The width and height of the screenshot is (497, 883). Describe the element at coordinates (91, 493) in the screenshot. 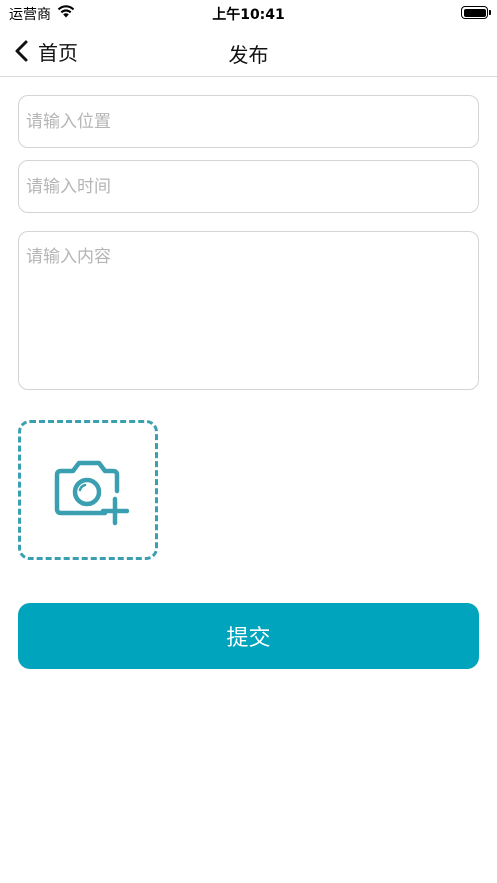

I see `camera-add-icon` at that location.